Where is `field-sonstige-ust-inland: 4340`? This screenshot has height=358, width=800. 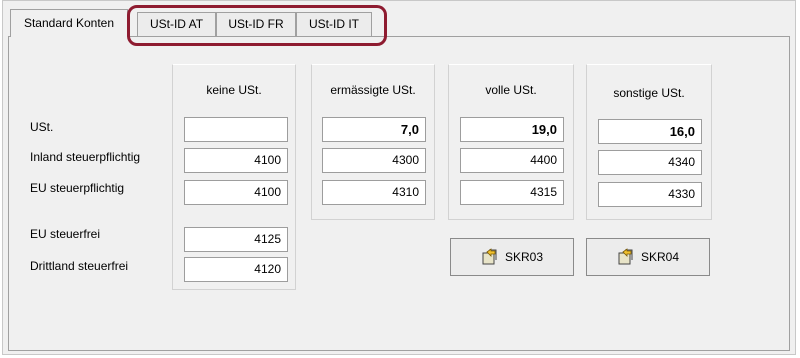 field-sonstige-ust-inland: 4340 is located at coordinates (650, 162).